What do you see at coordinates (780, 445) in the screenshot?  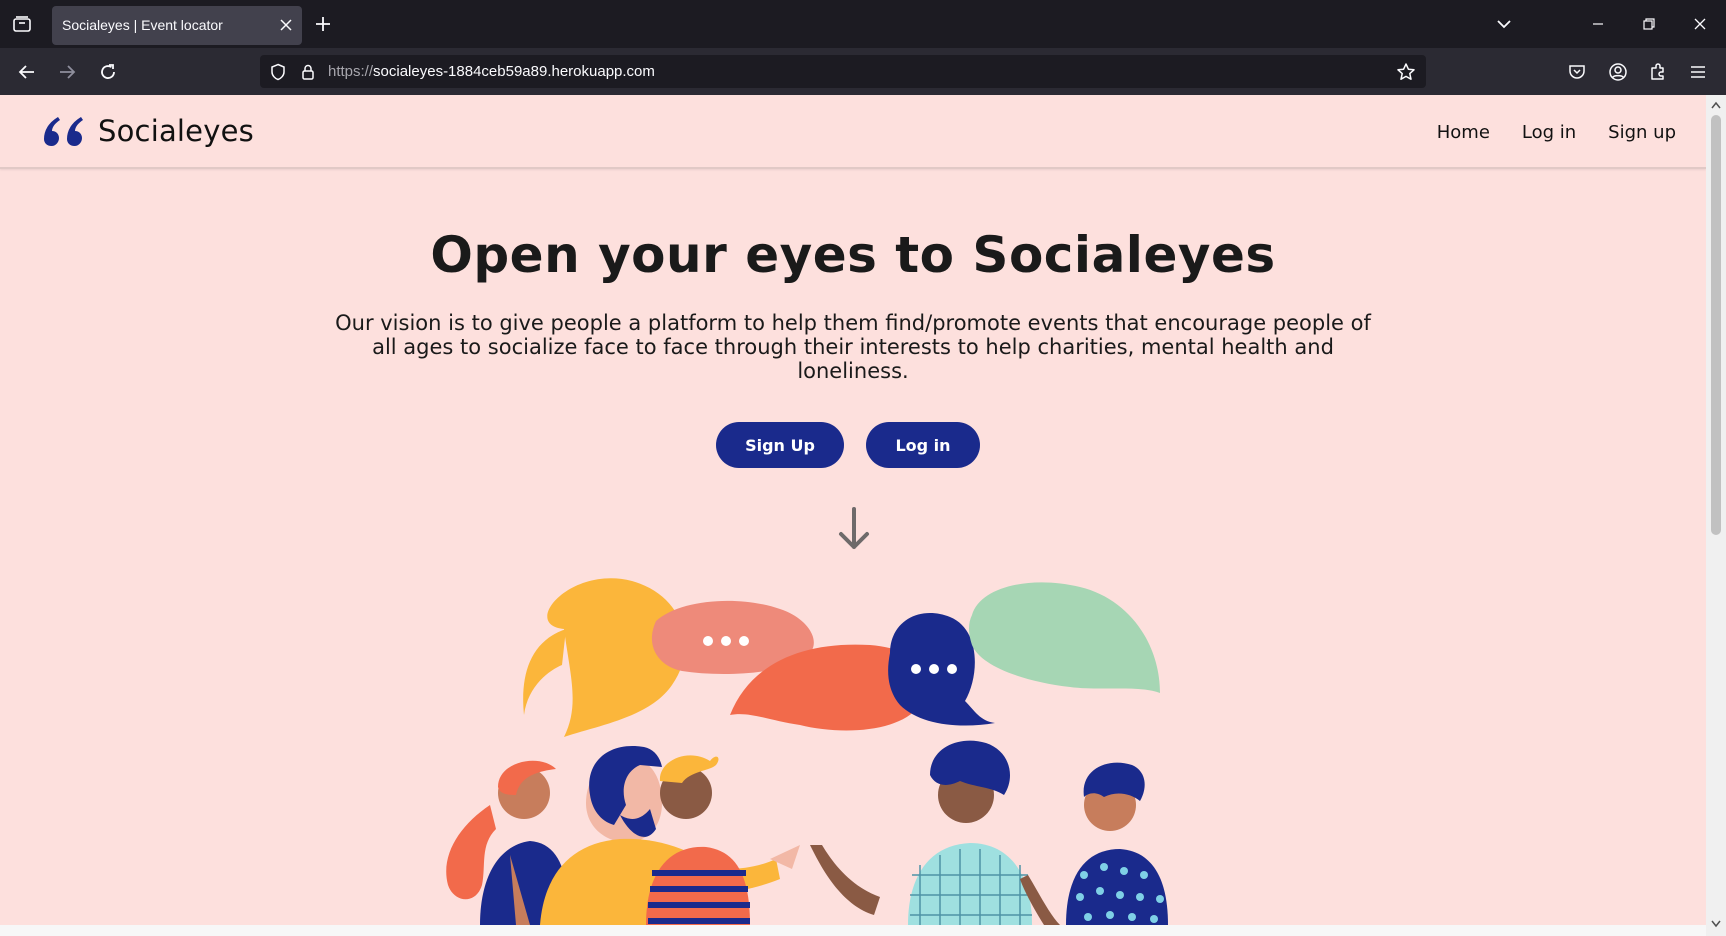 I see `signup-button: Sign Up` at bounding box center [780, 445].